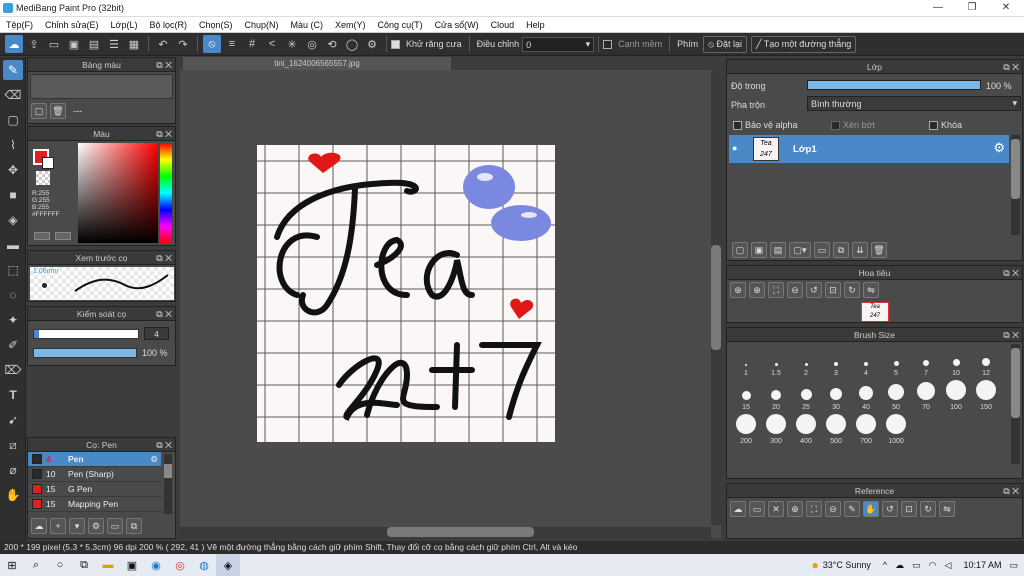 Image resolution: width=1024 pixels, height=576 pixels. Describe the element at coordinates (746, 362) in the screenshot. I see `brush-size-cell: 1` at that location.